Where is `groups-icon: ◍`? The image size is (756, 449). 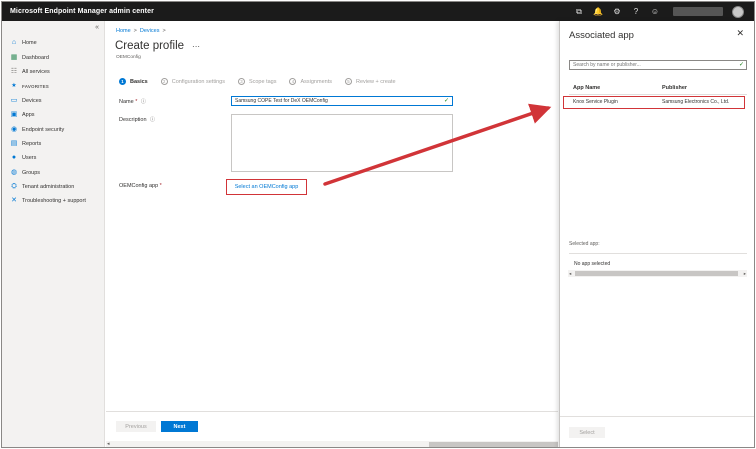
groups-icon: ◍ is located at coordinates (14, 172).